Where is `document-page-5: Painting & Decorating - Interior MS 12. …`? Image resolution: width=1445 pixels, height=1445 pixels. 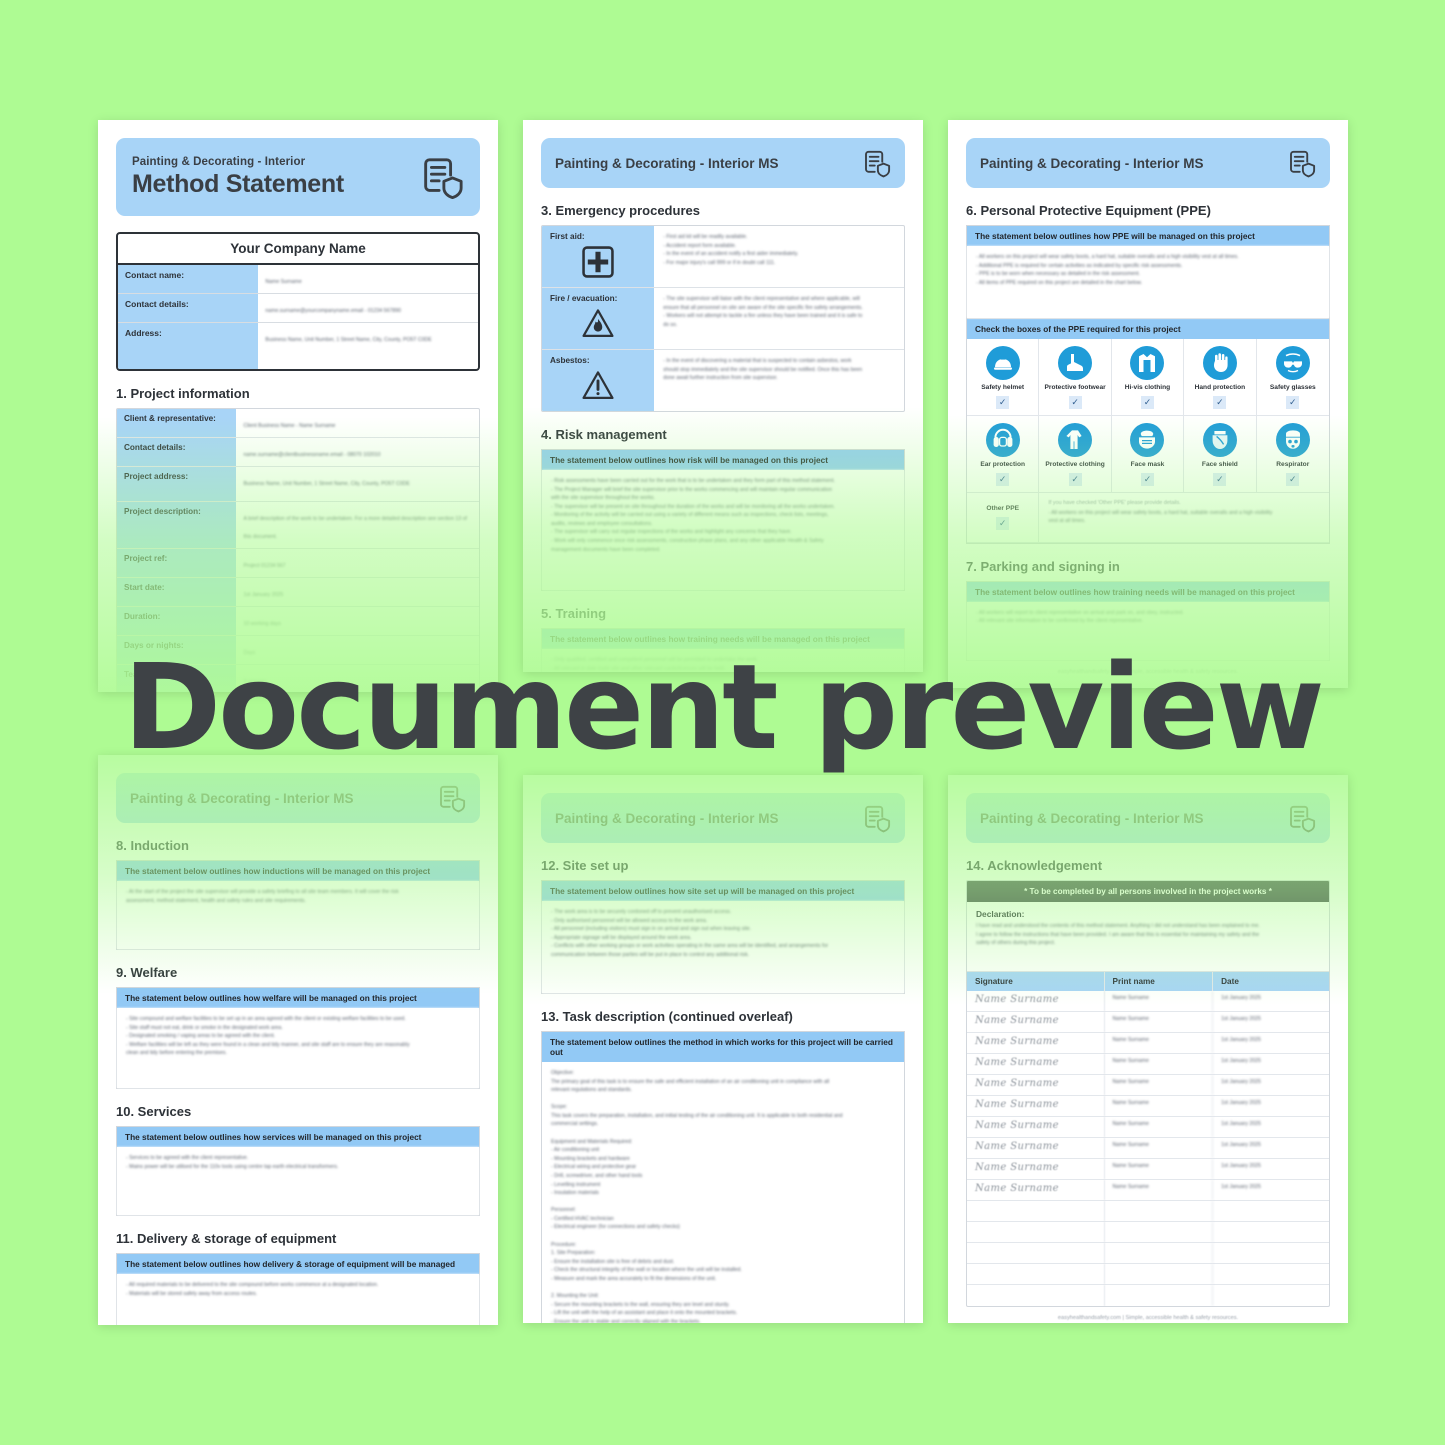
document-page-5: Painting & Decorating - Interior MS 12. … is located at coordinates (723, 1049).